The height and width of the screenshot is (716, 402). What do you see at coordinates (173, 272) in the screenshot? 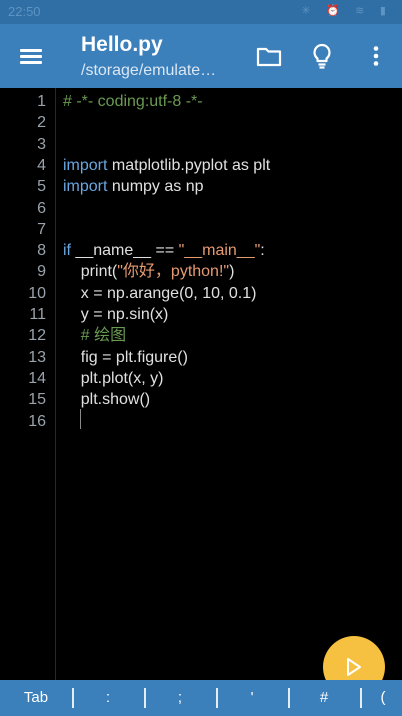
I see `code-token-string: "你好，python!"` at bounding box center [173, 272].